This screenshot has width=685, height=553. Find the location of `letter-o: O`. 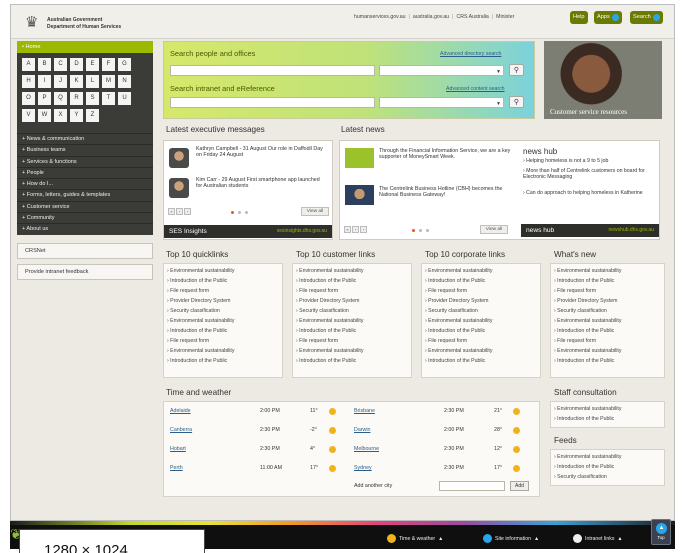

letter-o: O is located at coordinates (28, 98).